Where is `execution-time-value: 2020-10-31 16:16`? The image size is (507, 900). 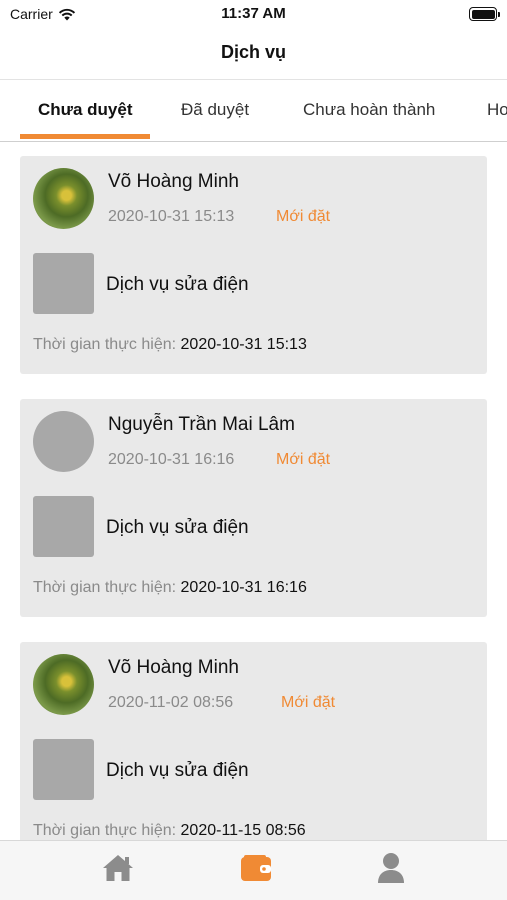 execution-time-value: 2020-10-31 16:16 is located at coordinates (243, 587).